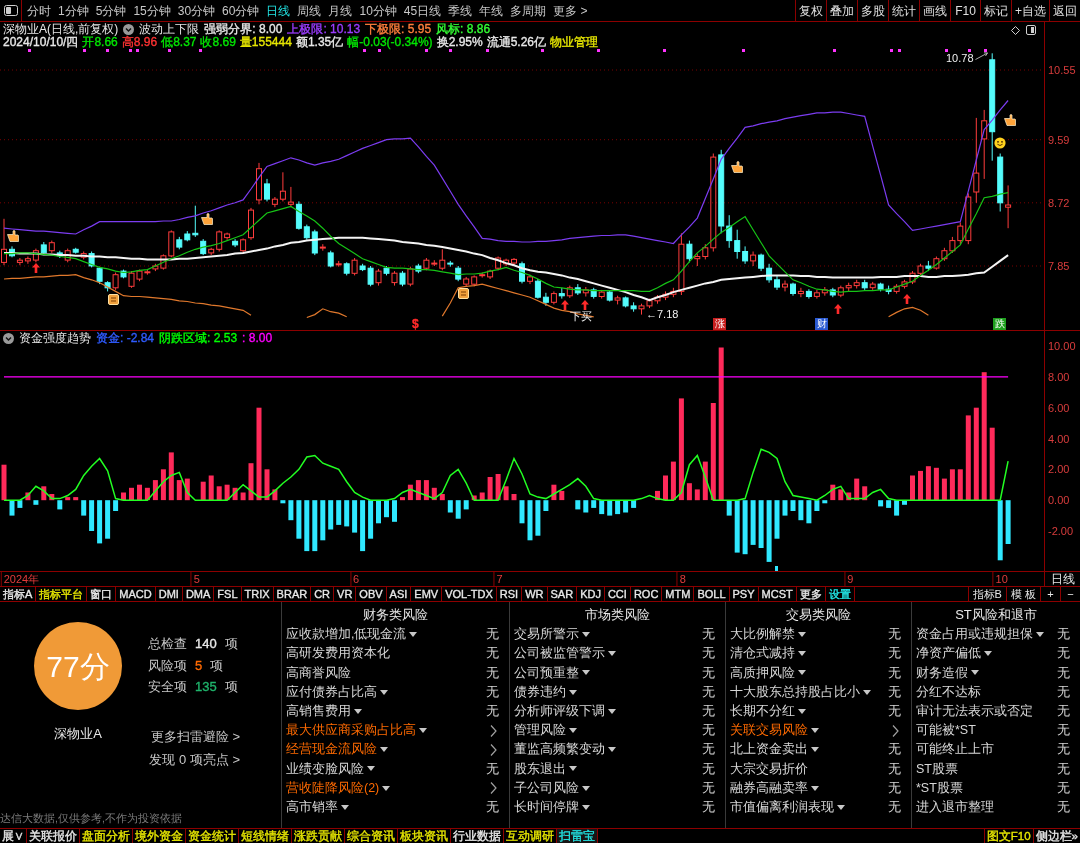 Image resolution: width=1080 pixels, height=843 pixels. I want to click on panel-button: 模 板, so click(1022, 594).